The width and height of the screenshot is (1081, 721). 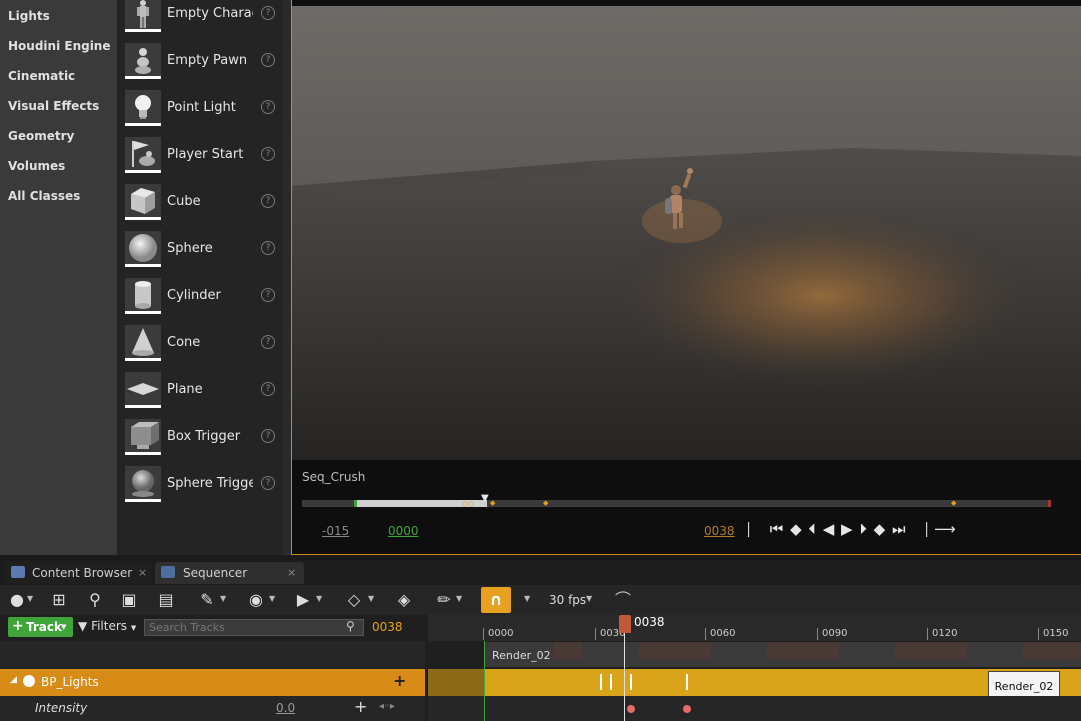 What do you see at coordinates (205, 157) in the screenshot?
I see `placement-item-player-start: Player Start ?` at bounding box center [205, 157].